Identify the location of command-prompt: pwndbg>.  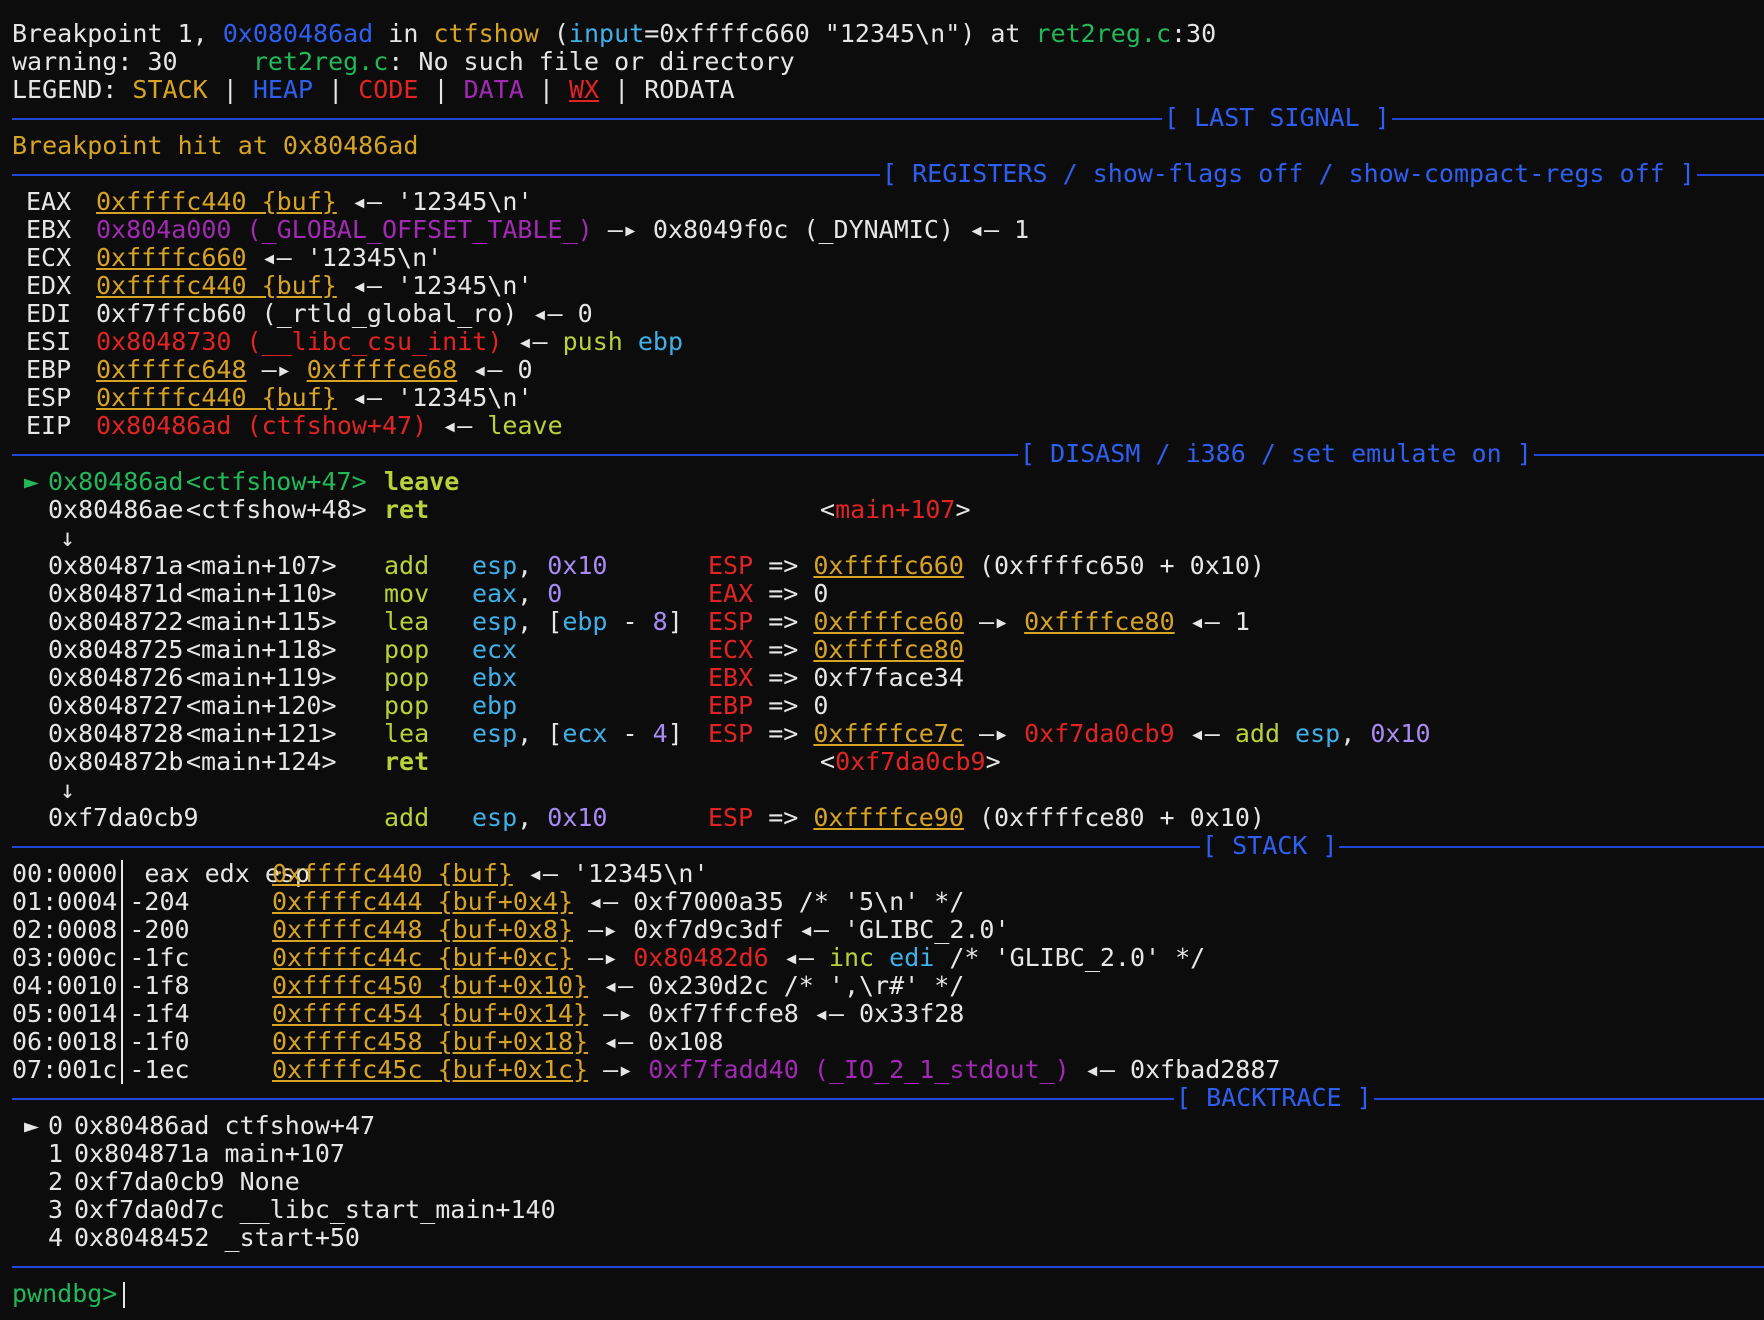
(888, 1294).